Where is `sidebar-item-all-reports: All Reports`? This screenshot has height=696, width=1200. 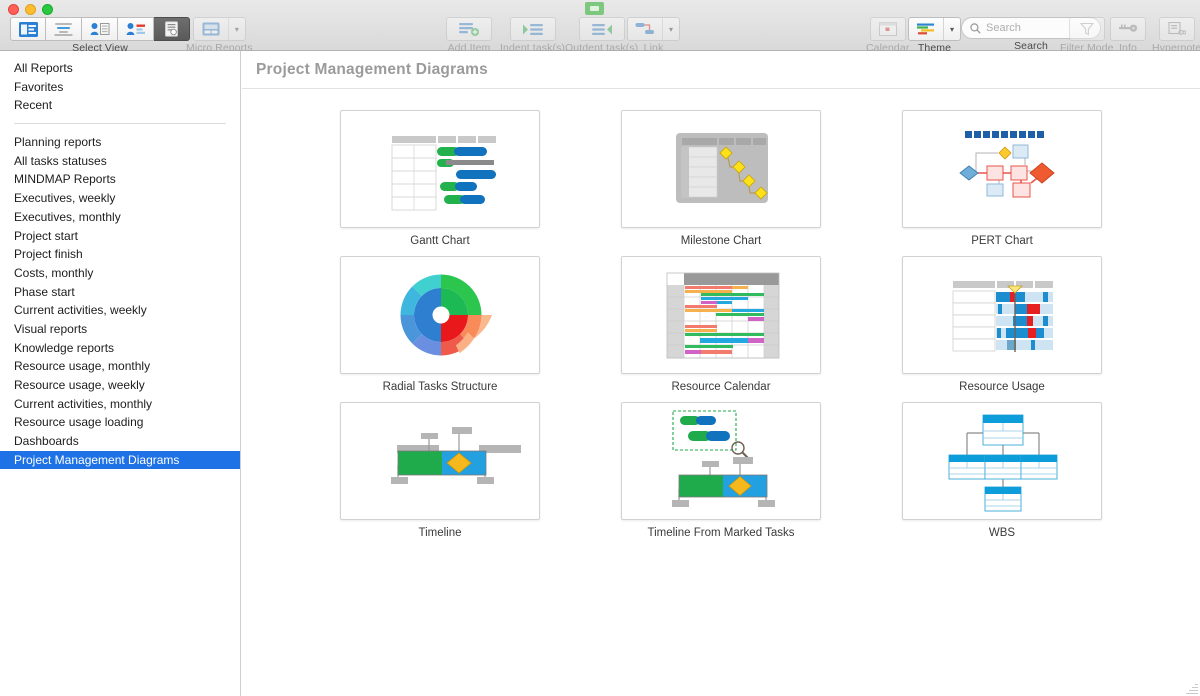
sidebar-item-all-reports: All Reports is located at coordinates (120, 68).